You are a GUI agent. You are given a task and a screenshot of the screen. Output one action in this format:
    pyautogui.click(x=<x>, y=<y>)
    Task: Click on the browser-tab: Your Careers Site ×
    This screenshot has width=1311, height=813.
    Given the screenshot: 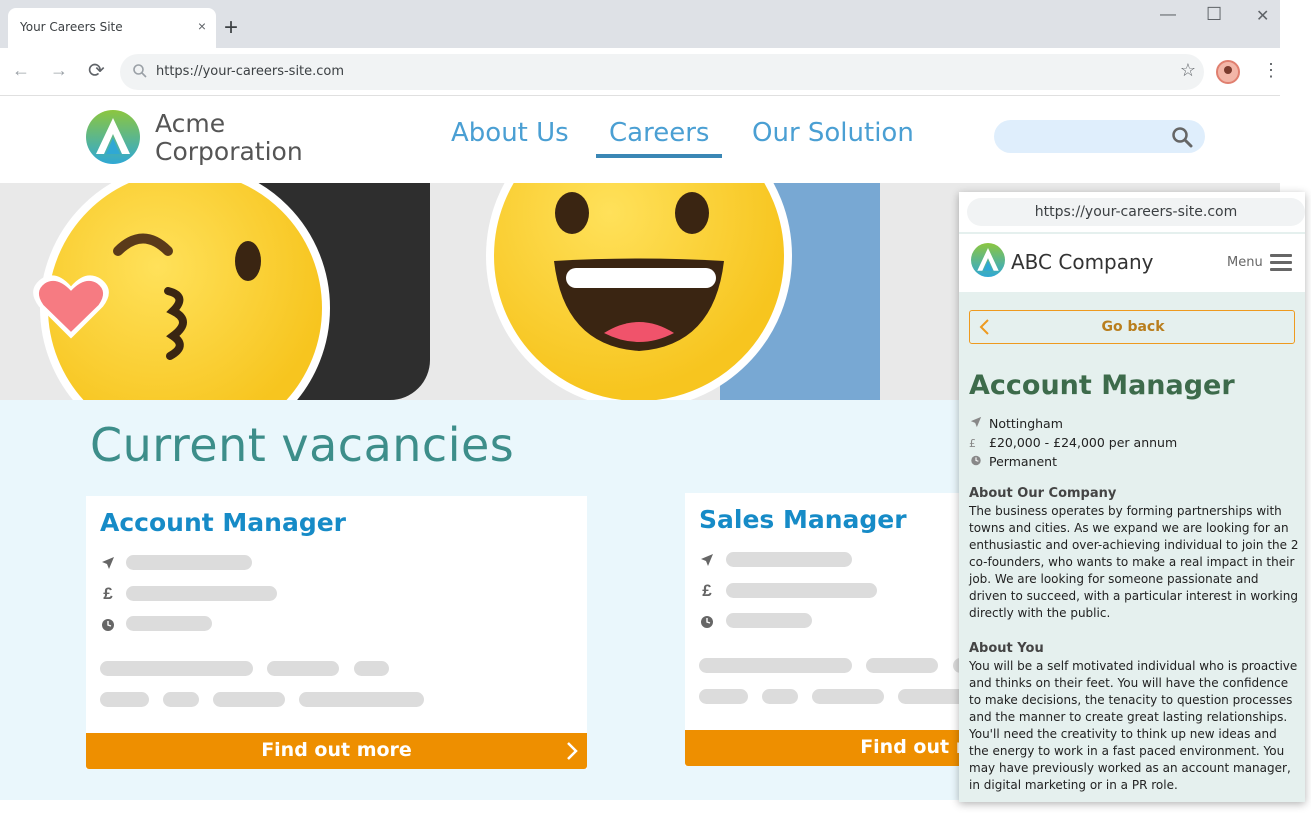 What is the action you would take?
    pyautogui.click(x=112, y=28)
    